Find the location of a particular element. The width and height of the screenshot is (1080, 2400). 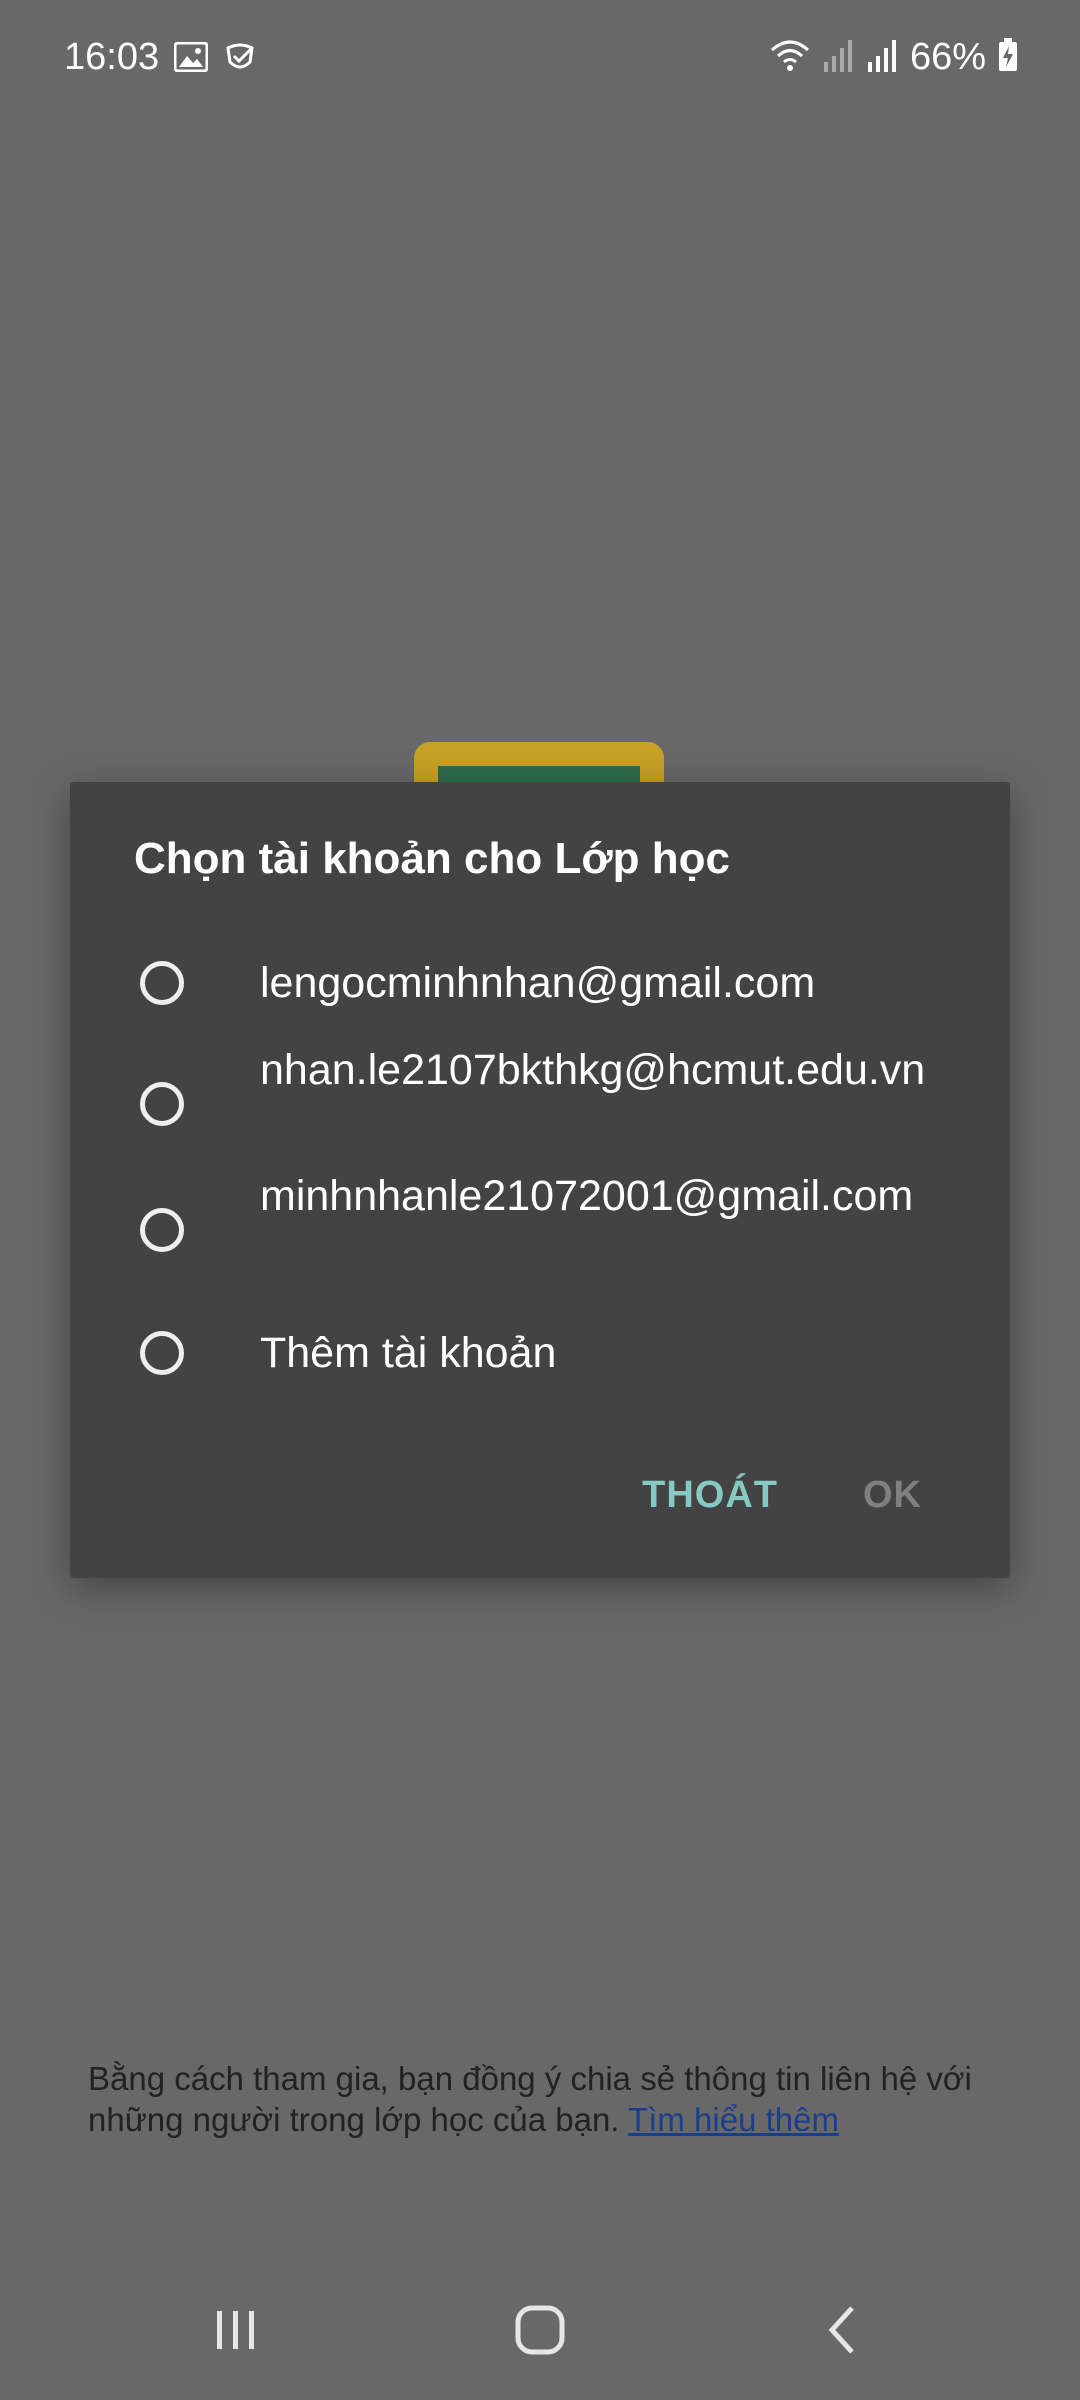

account-option-label: minhnhanle21072001@gmail.com is located at coordinates (587, 1196).